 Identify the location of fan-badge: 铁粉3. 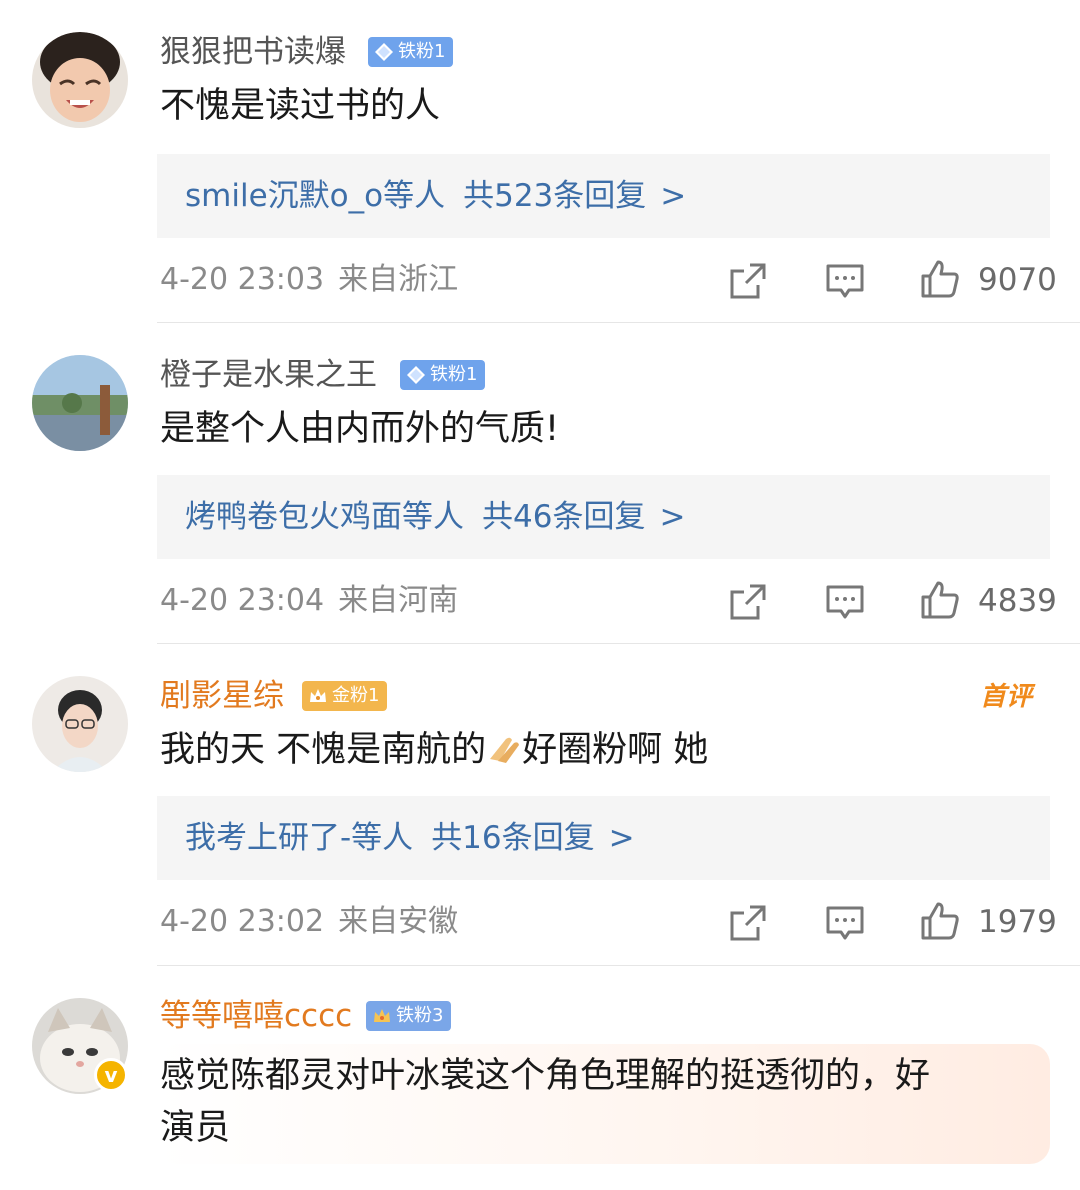
(409, 1016).